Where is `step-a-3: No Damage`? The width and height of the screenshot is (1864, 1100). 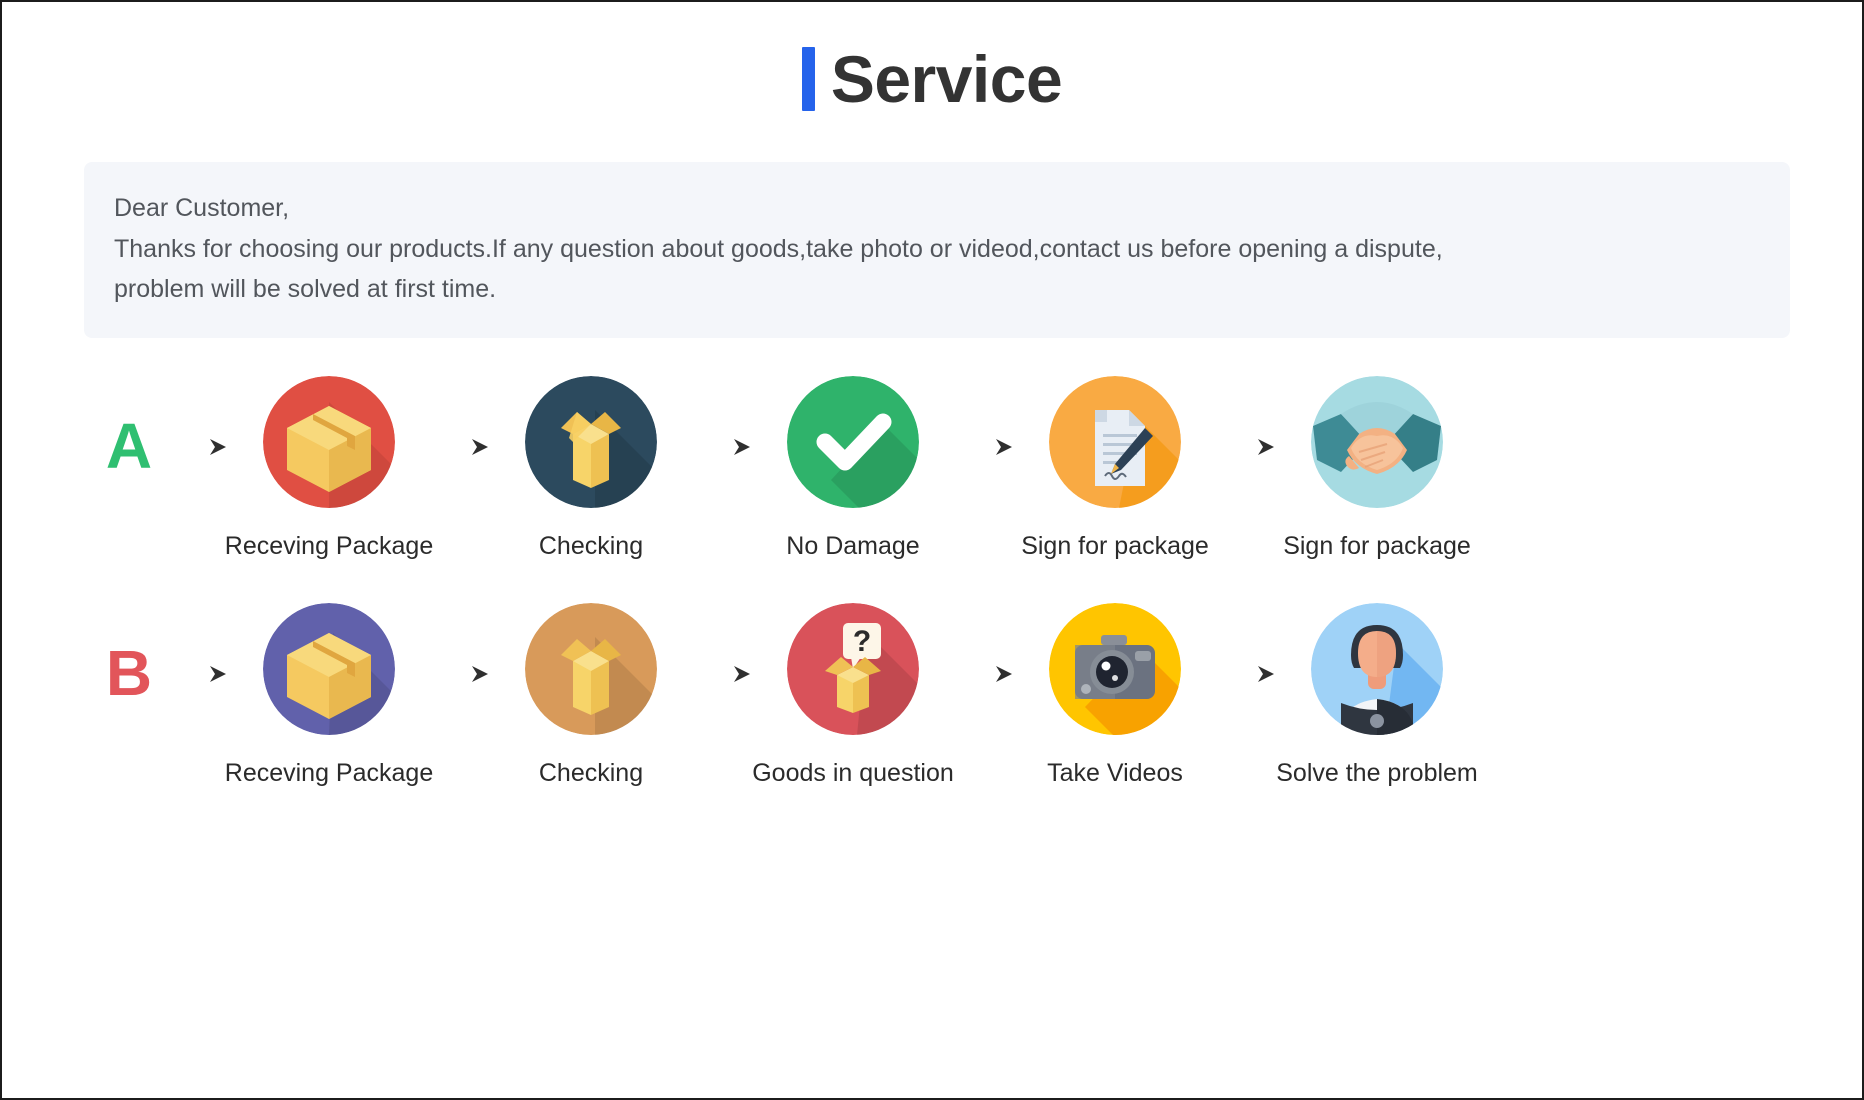 step-a-3: No Damage is located at coordinates (853, 468).